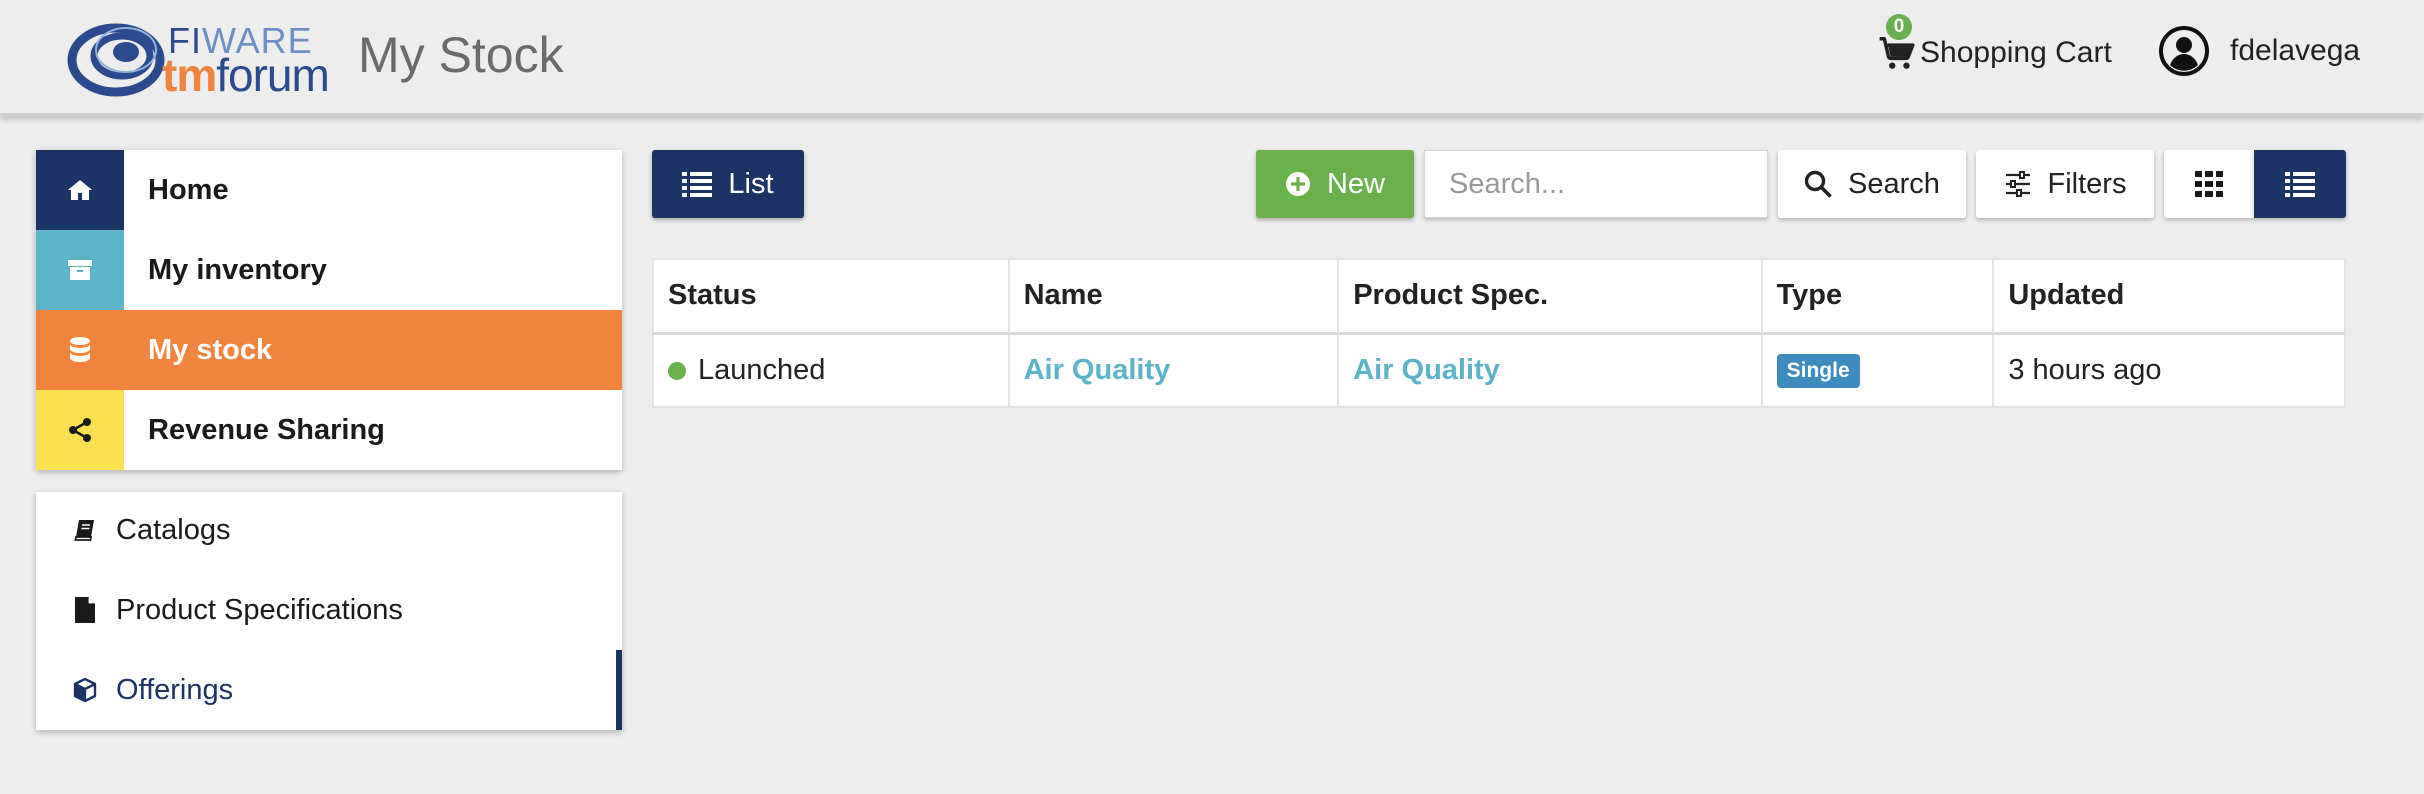 The height and width of the screenshot is (794, 2424). I want to click on sidebar-item-catalogs: Catalogs, so click(329, 530).